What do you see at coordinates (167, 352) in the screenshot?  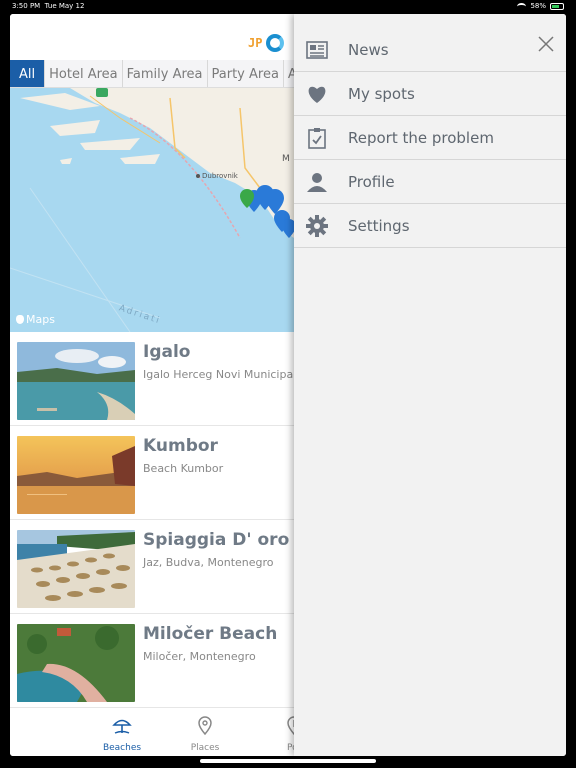 I see `beach-name: Igalo` at bounding box center [167, 352].